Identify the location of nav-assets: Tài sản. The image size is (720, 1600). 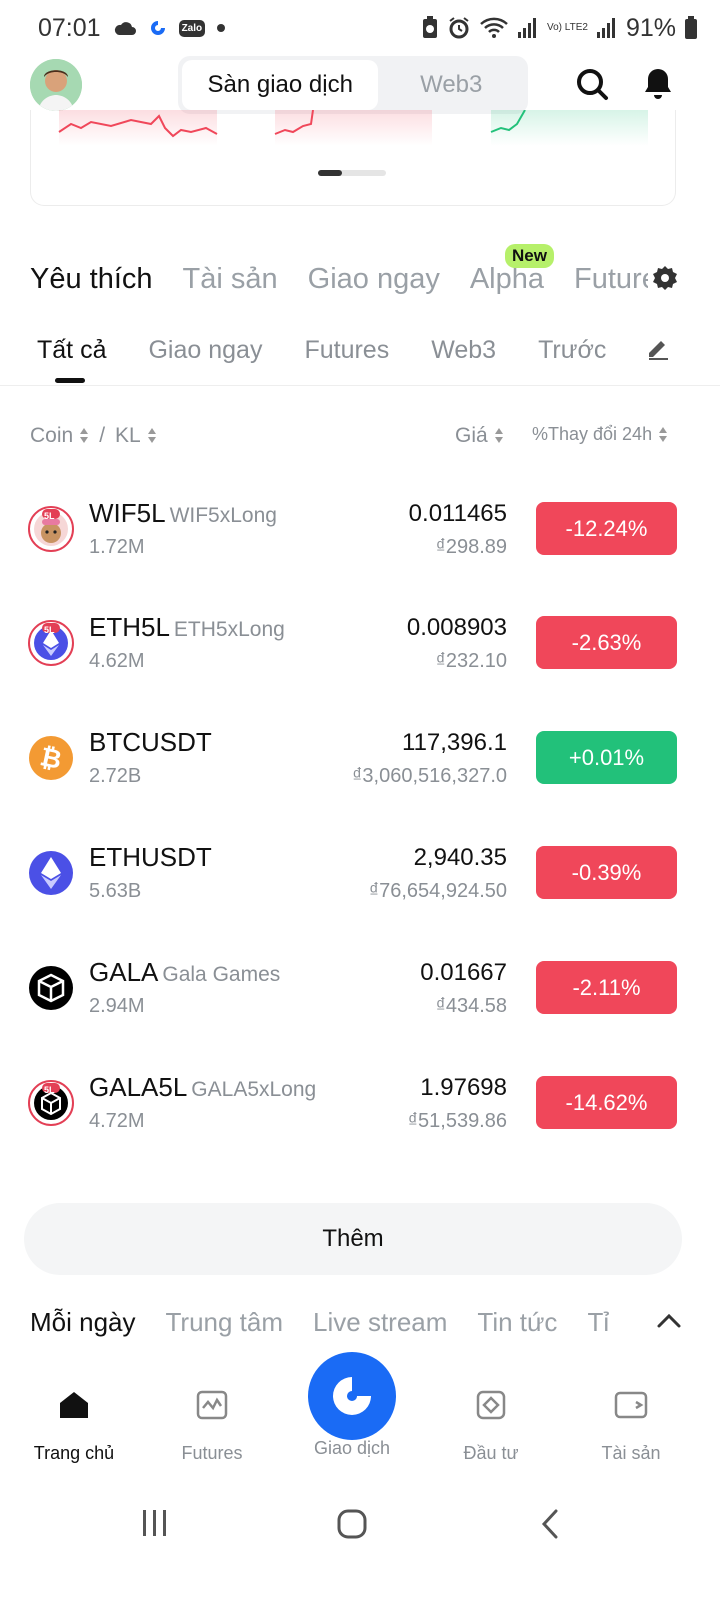
(631, 1427).